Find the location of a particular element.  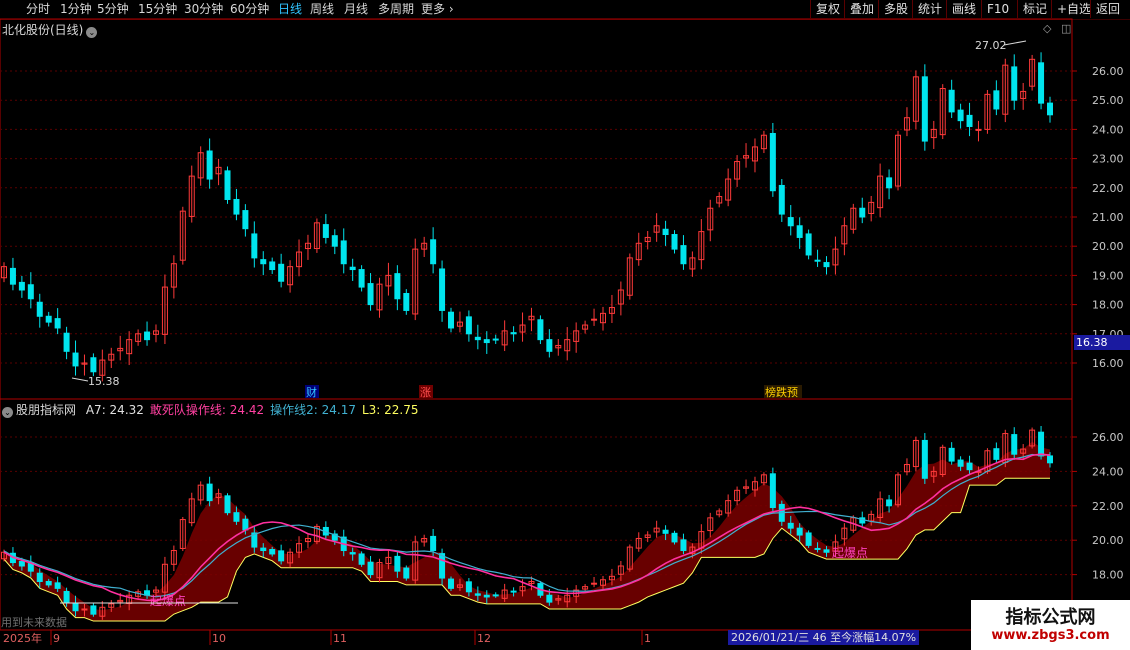

watermark-title: 指标公式网 is located at coordinates (1050, 617).